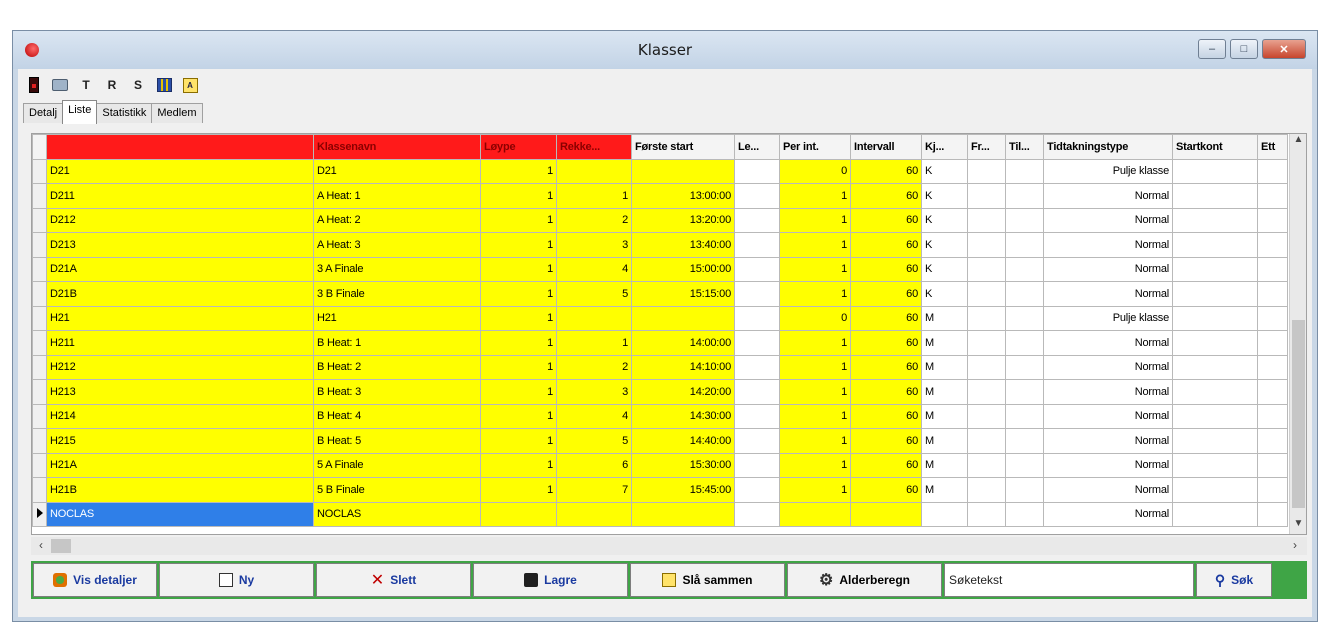 Image resolution: width=1328 pixels, height=626 pixels. I want to click on table-row: NOCLAS NOCLAS Normal, so click(660, 514).